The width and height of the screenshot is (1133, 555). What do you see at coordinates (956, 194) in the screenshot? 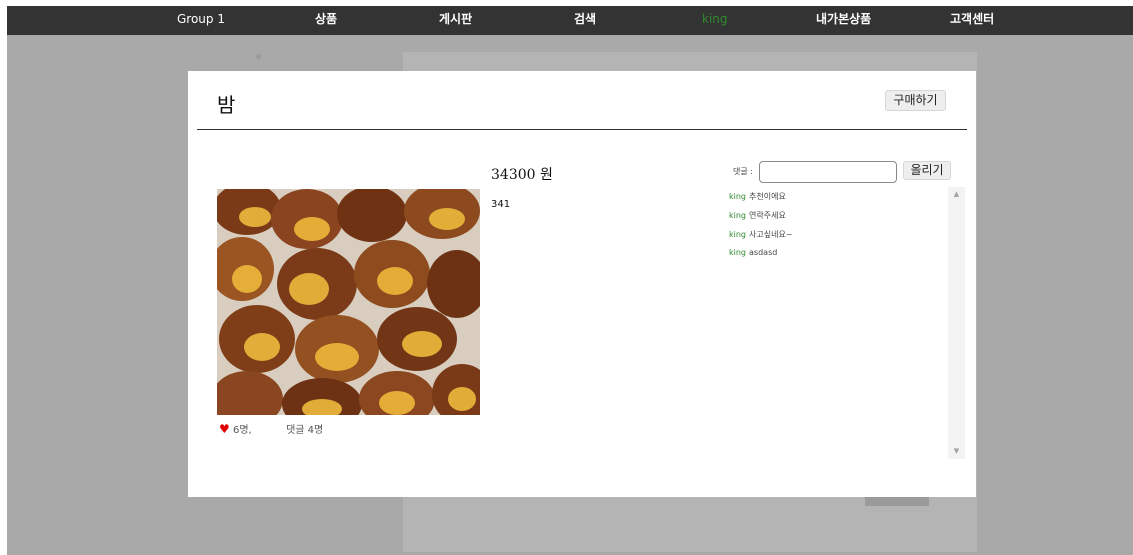
I see `scroll-up-icon: ▲` at bounding box center [956, 194].